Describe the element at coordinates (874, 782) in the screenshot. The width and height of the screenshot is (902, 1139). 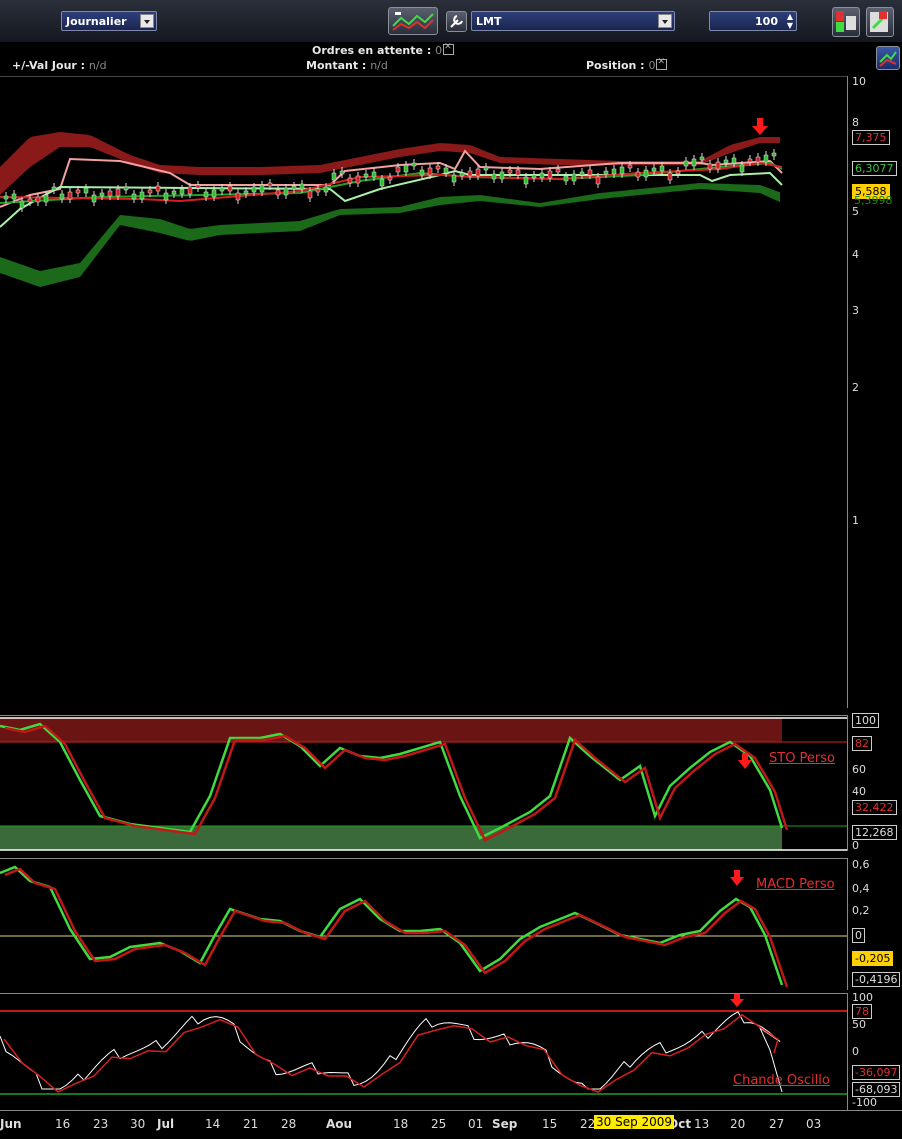
I see `sto-axis: 100 82 60 40 32,422 12,268 0` at that location.